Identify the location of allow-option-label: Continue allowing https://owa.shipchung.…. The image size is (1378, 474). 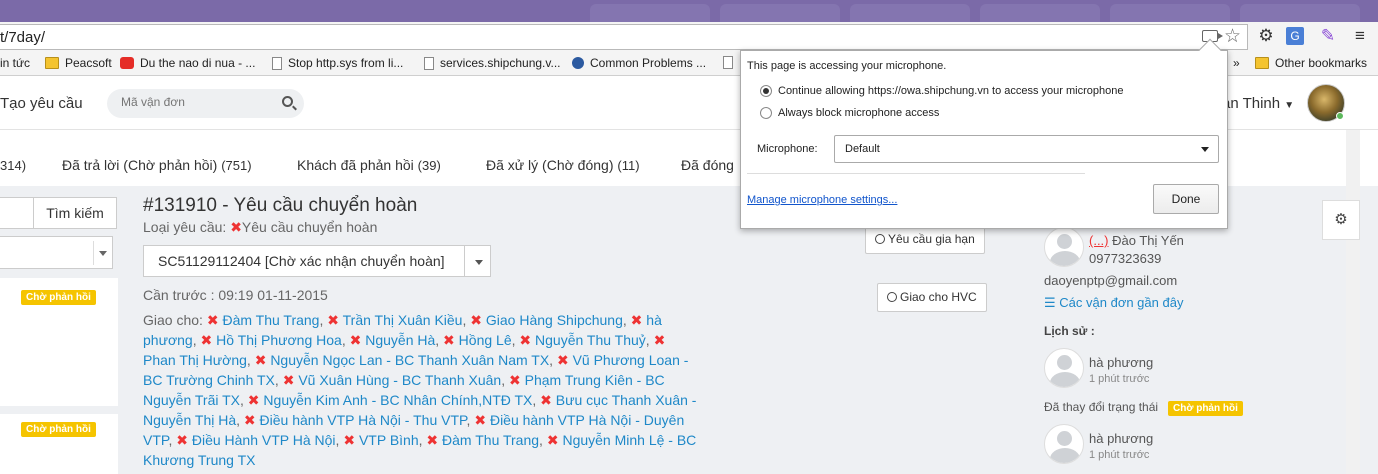
(950, 91).